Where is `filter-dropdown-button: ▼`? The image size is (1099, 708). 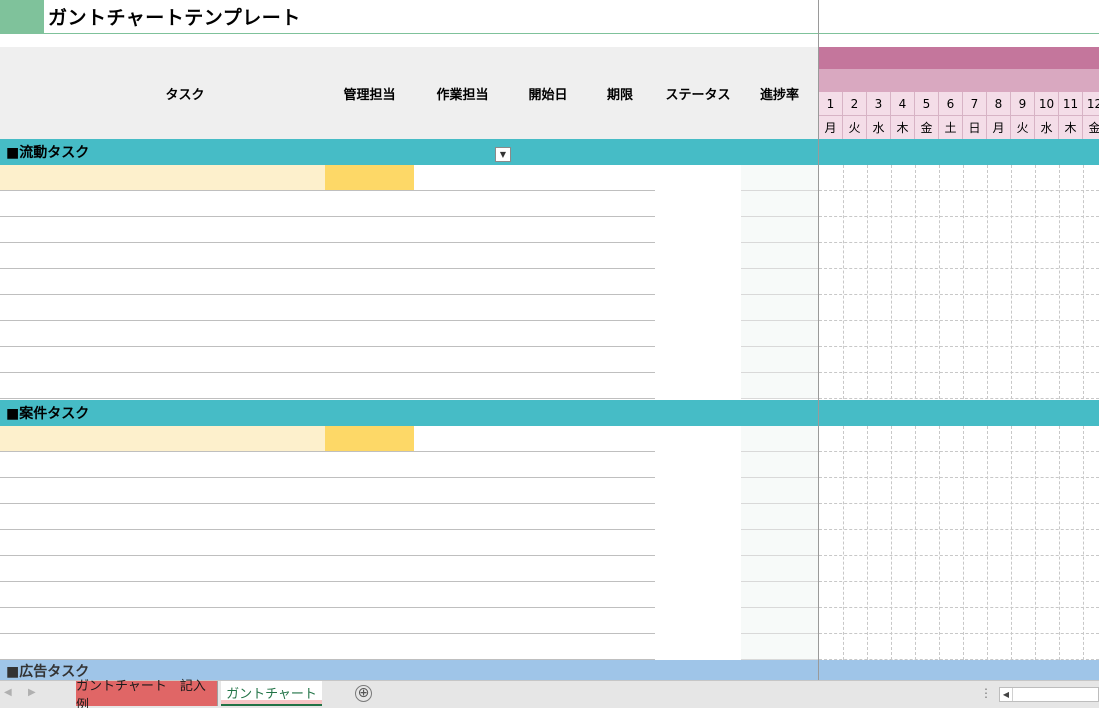 filter-dropdown-button: ▼ is located at coordinates (503, 154).